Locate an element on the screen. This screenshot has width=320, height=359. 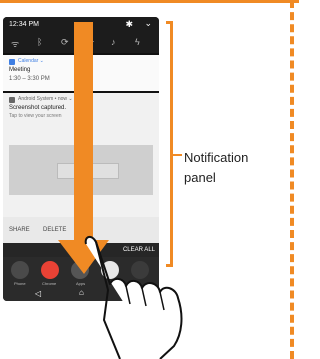
notification-panel-label: Notification panel is located at coordinates (234, 168).